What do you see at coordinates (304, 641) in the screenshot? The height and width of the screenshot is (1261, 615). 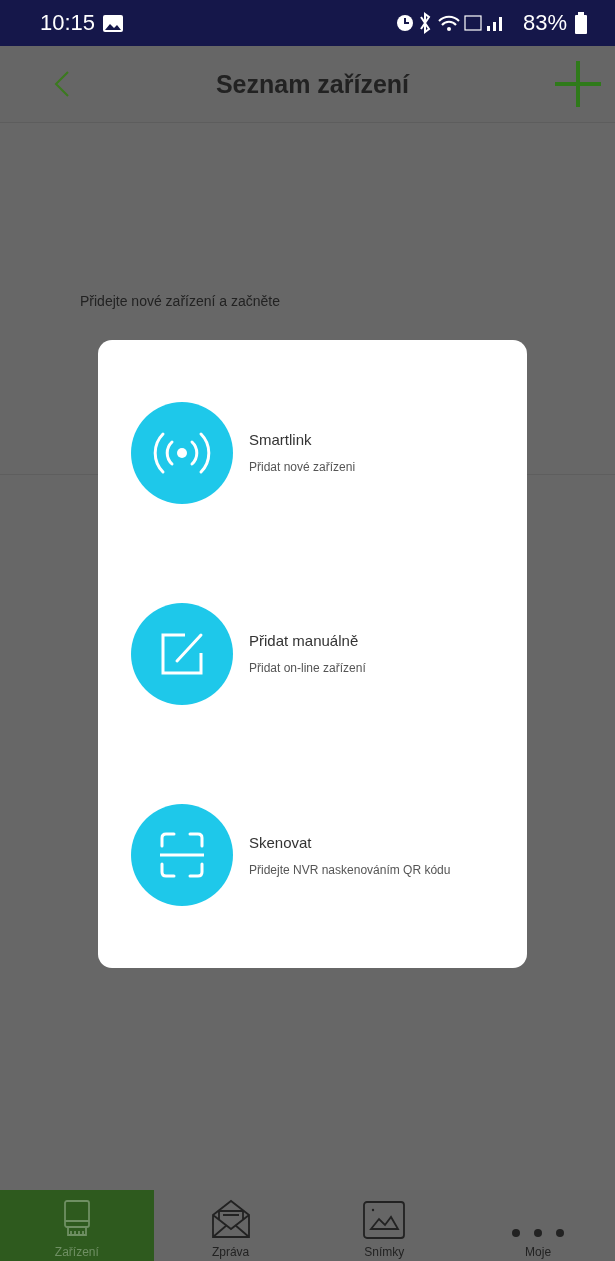 I see `option-title: Přidat manuálně` at bounding box center [304, 641].